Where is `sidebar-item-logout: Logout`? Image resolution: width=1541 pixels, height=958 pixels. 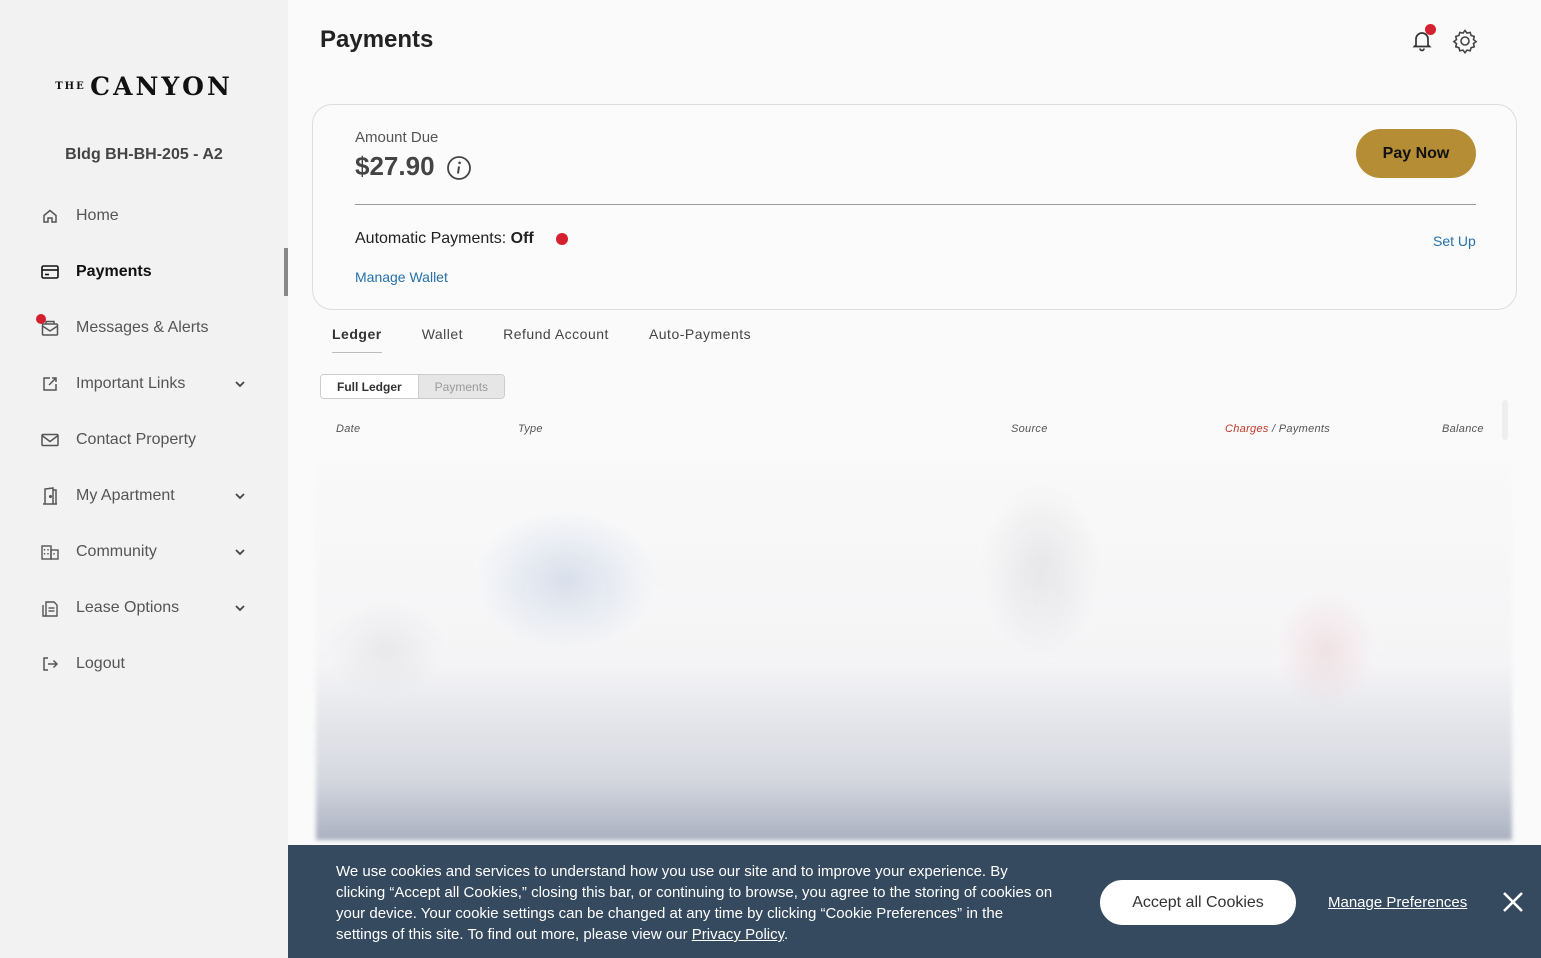 sidebar-item-logout: Logout is located at coordinates (144, 664).